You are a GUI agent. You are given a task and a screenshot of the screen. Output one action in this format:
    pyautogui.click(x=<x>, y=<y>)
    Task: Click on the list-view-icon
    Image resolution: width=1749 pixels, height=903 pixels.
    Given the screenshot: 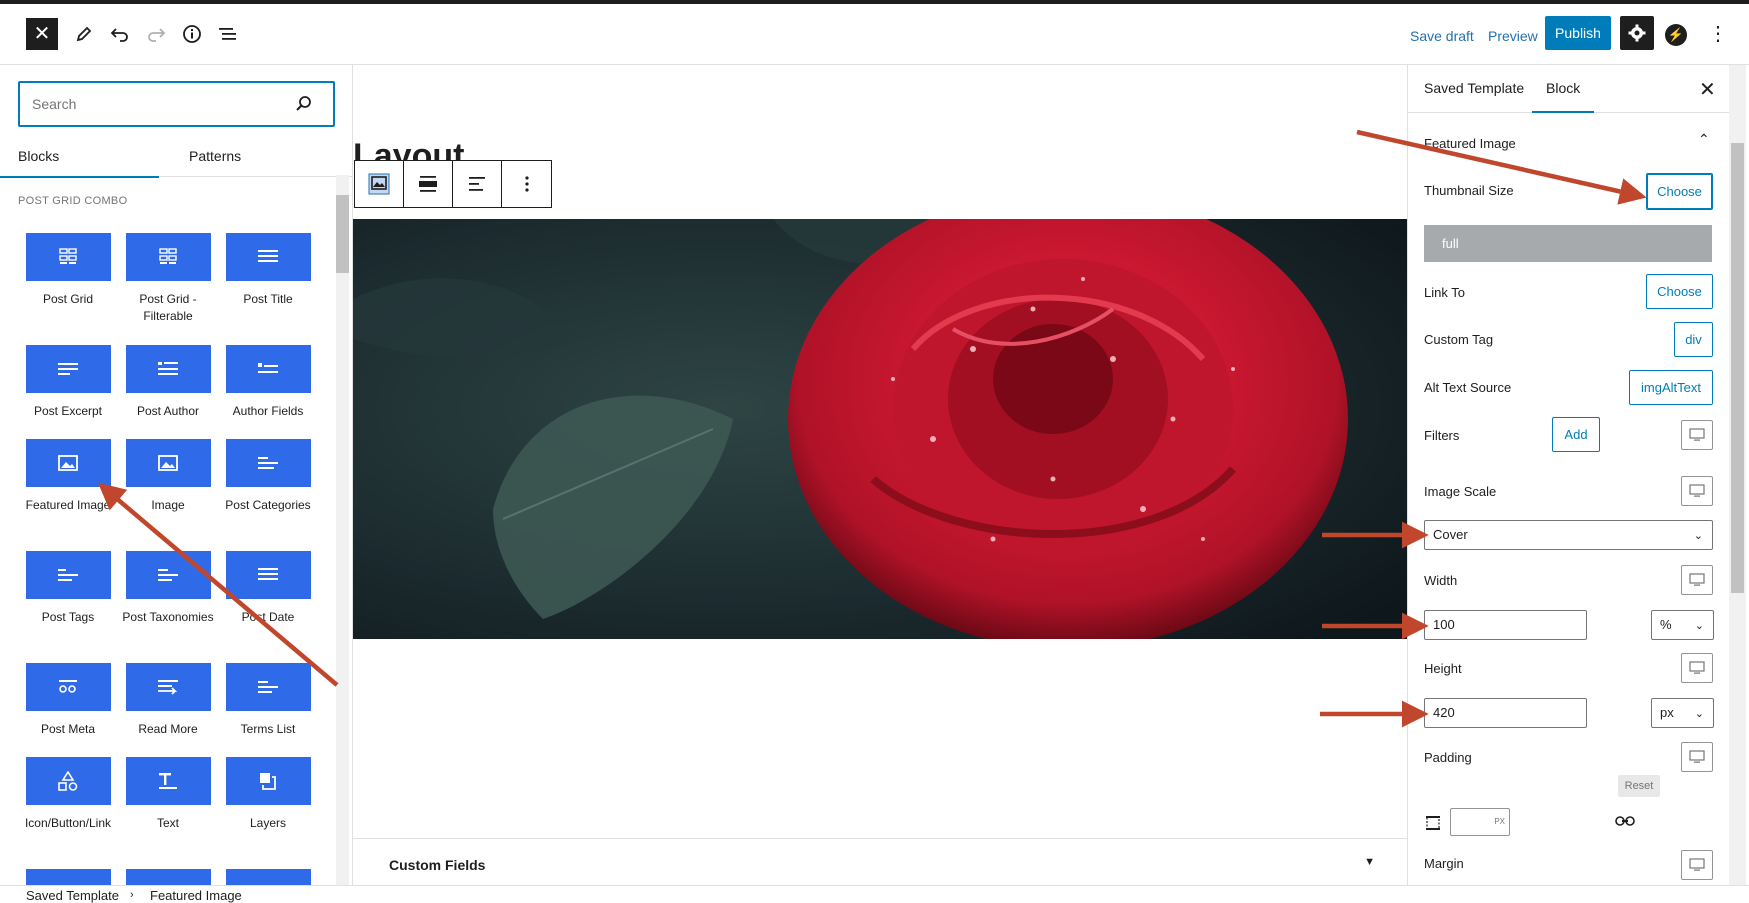 What is the action you would take?
    pyautogui.click(x=228, y=34)
    